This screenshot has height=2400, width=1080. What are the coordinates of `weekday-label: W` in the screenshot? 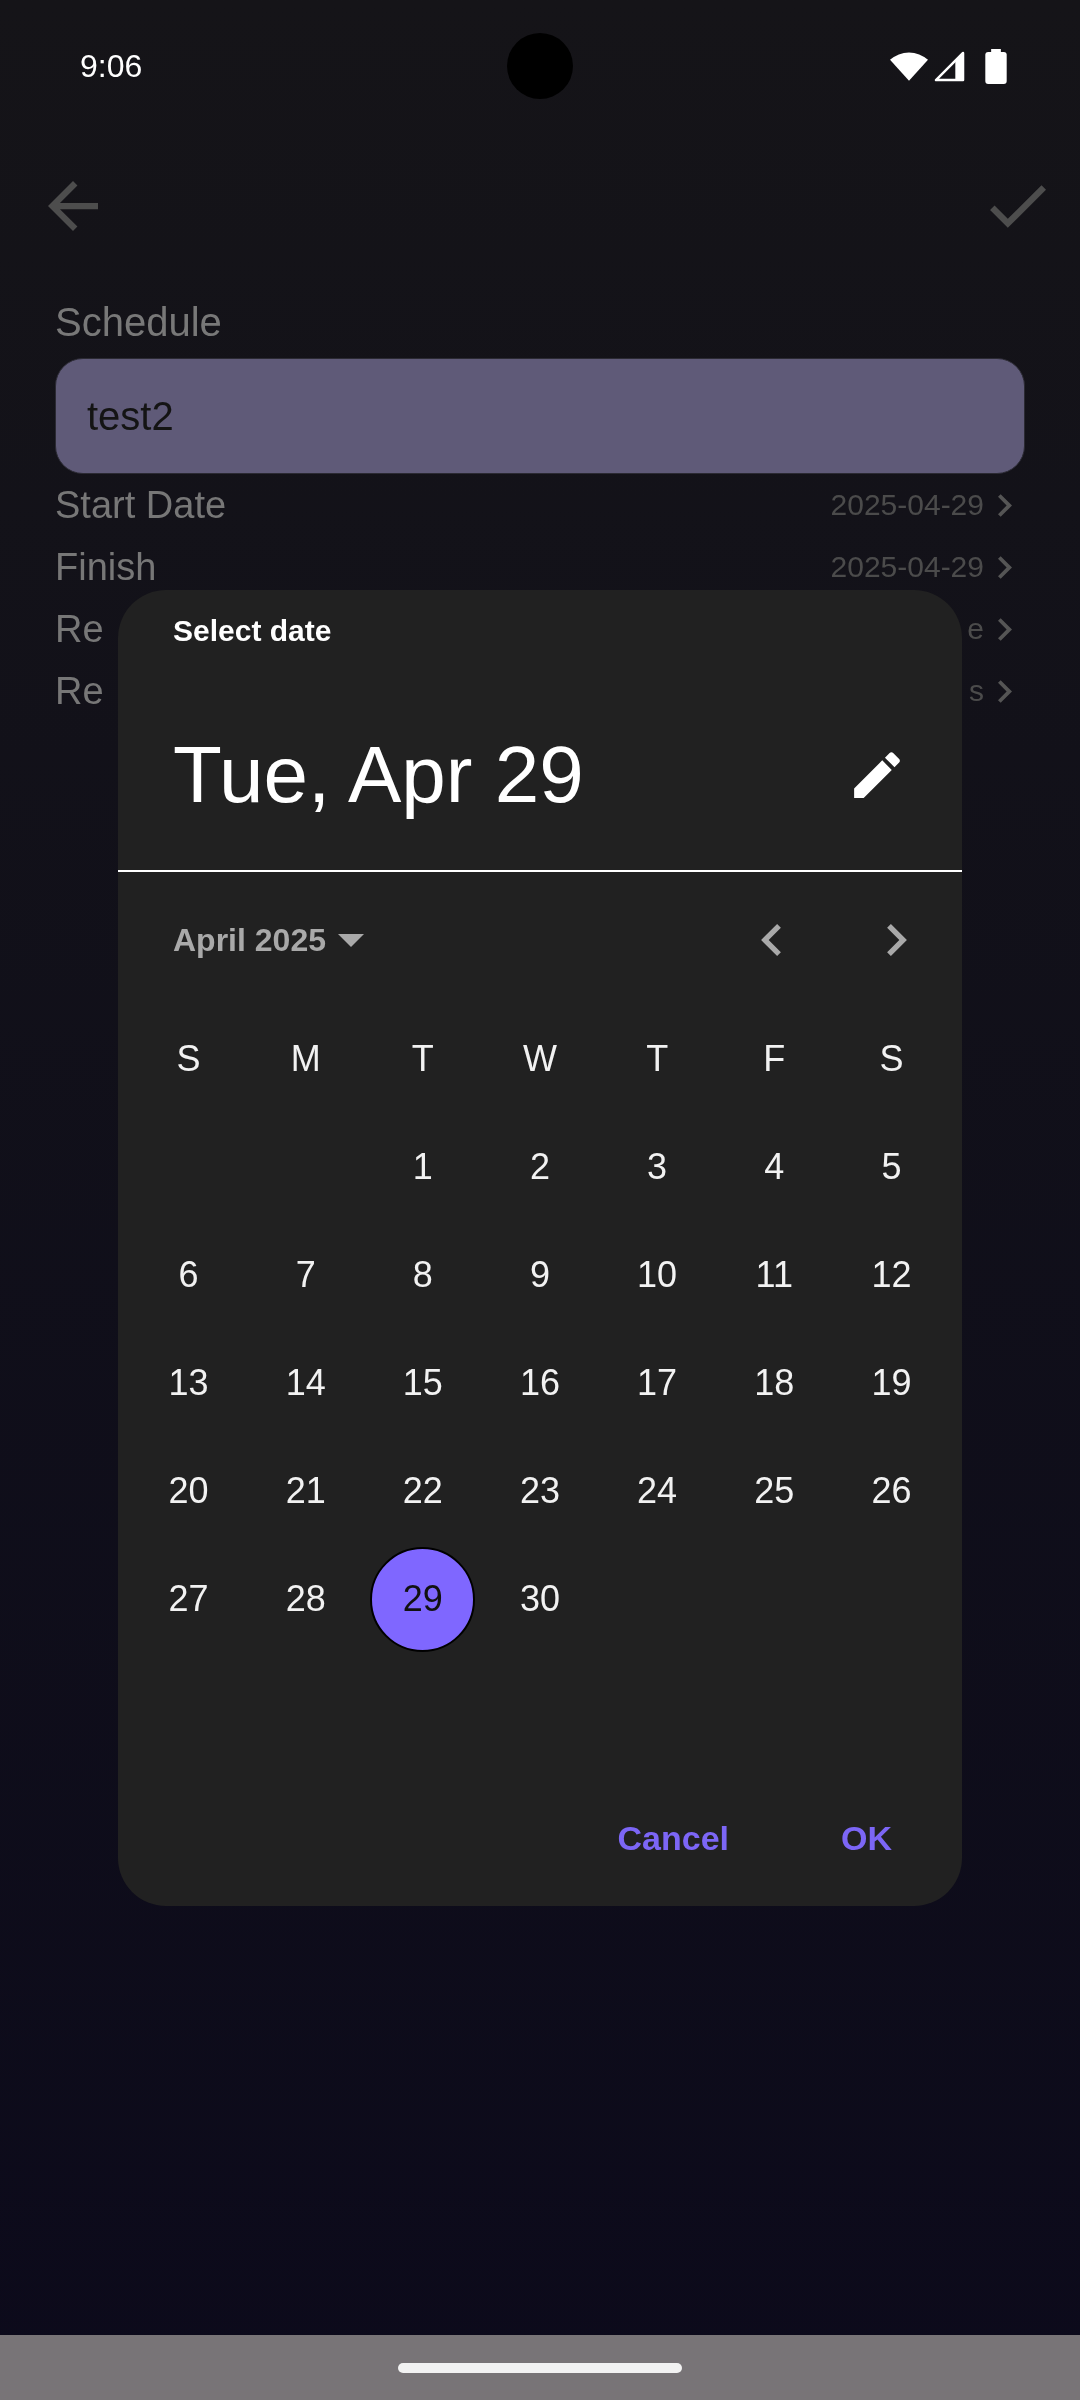 It's located at (540, 1059).